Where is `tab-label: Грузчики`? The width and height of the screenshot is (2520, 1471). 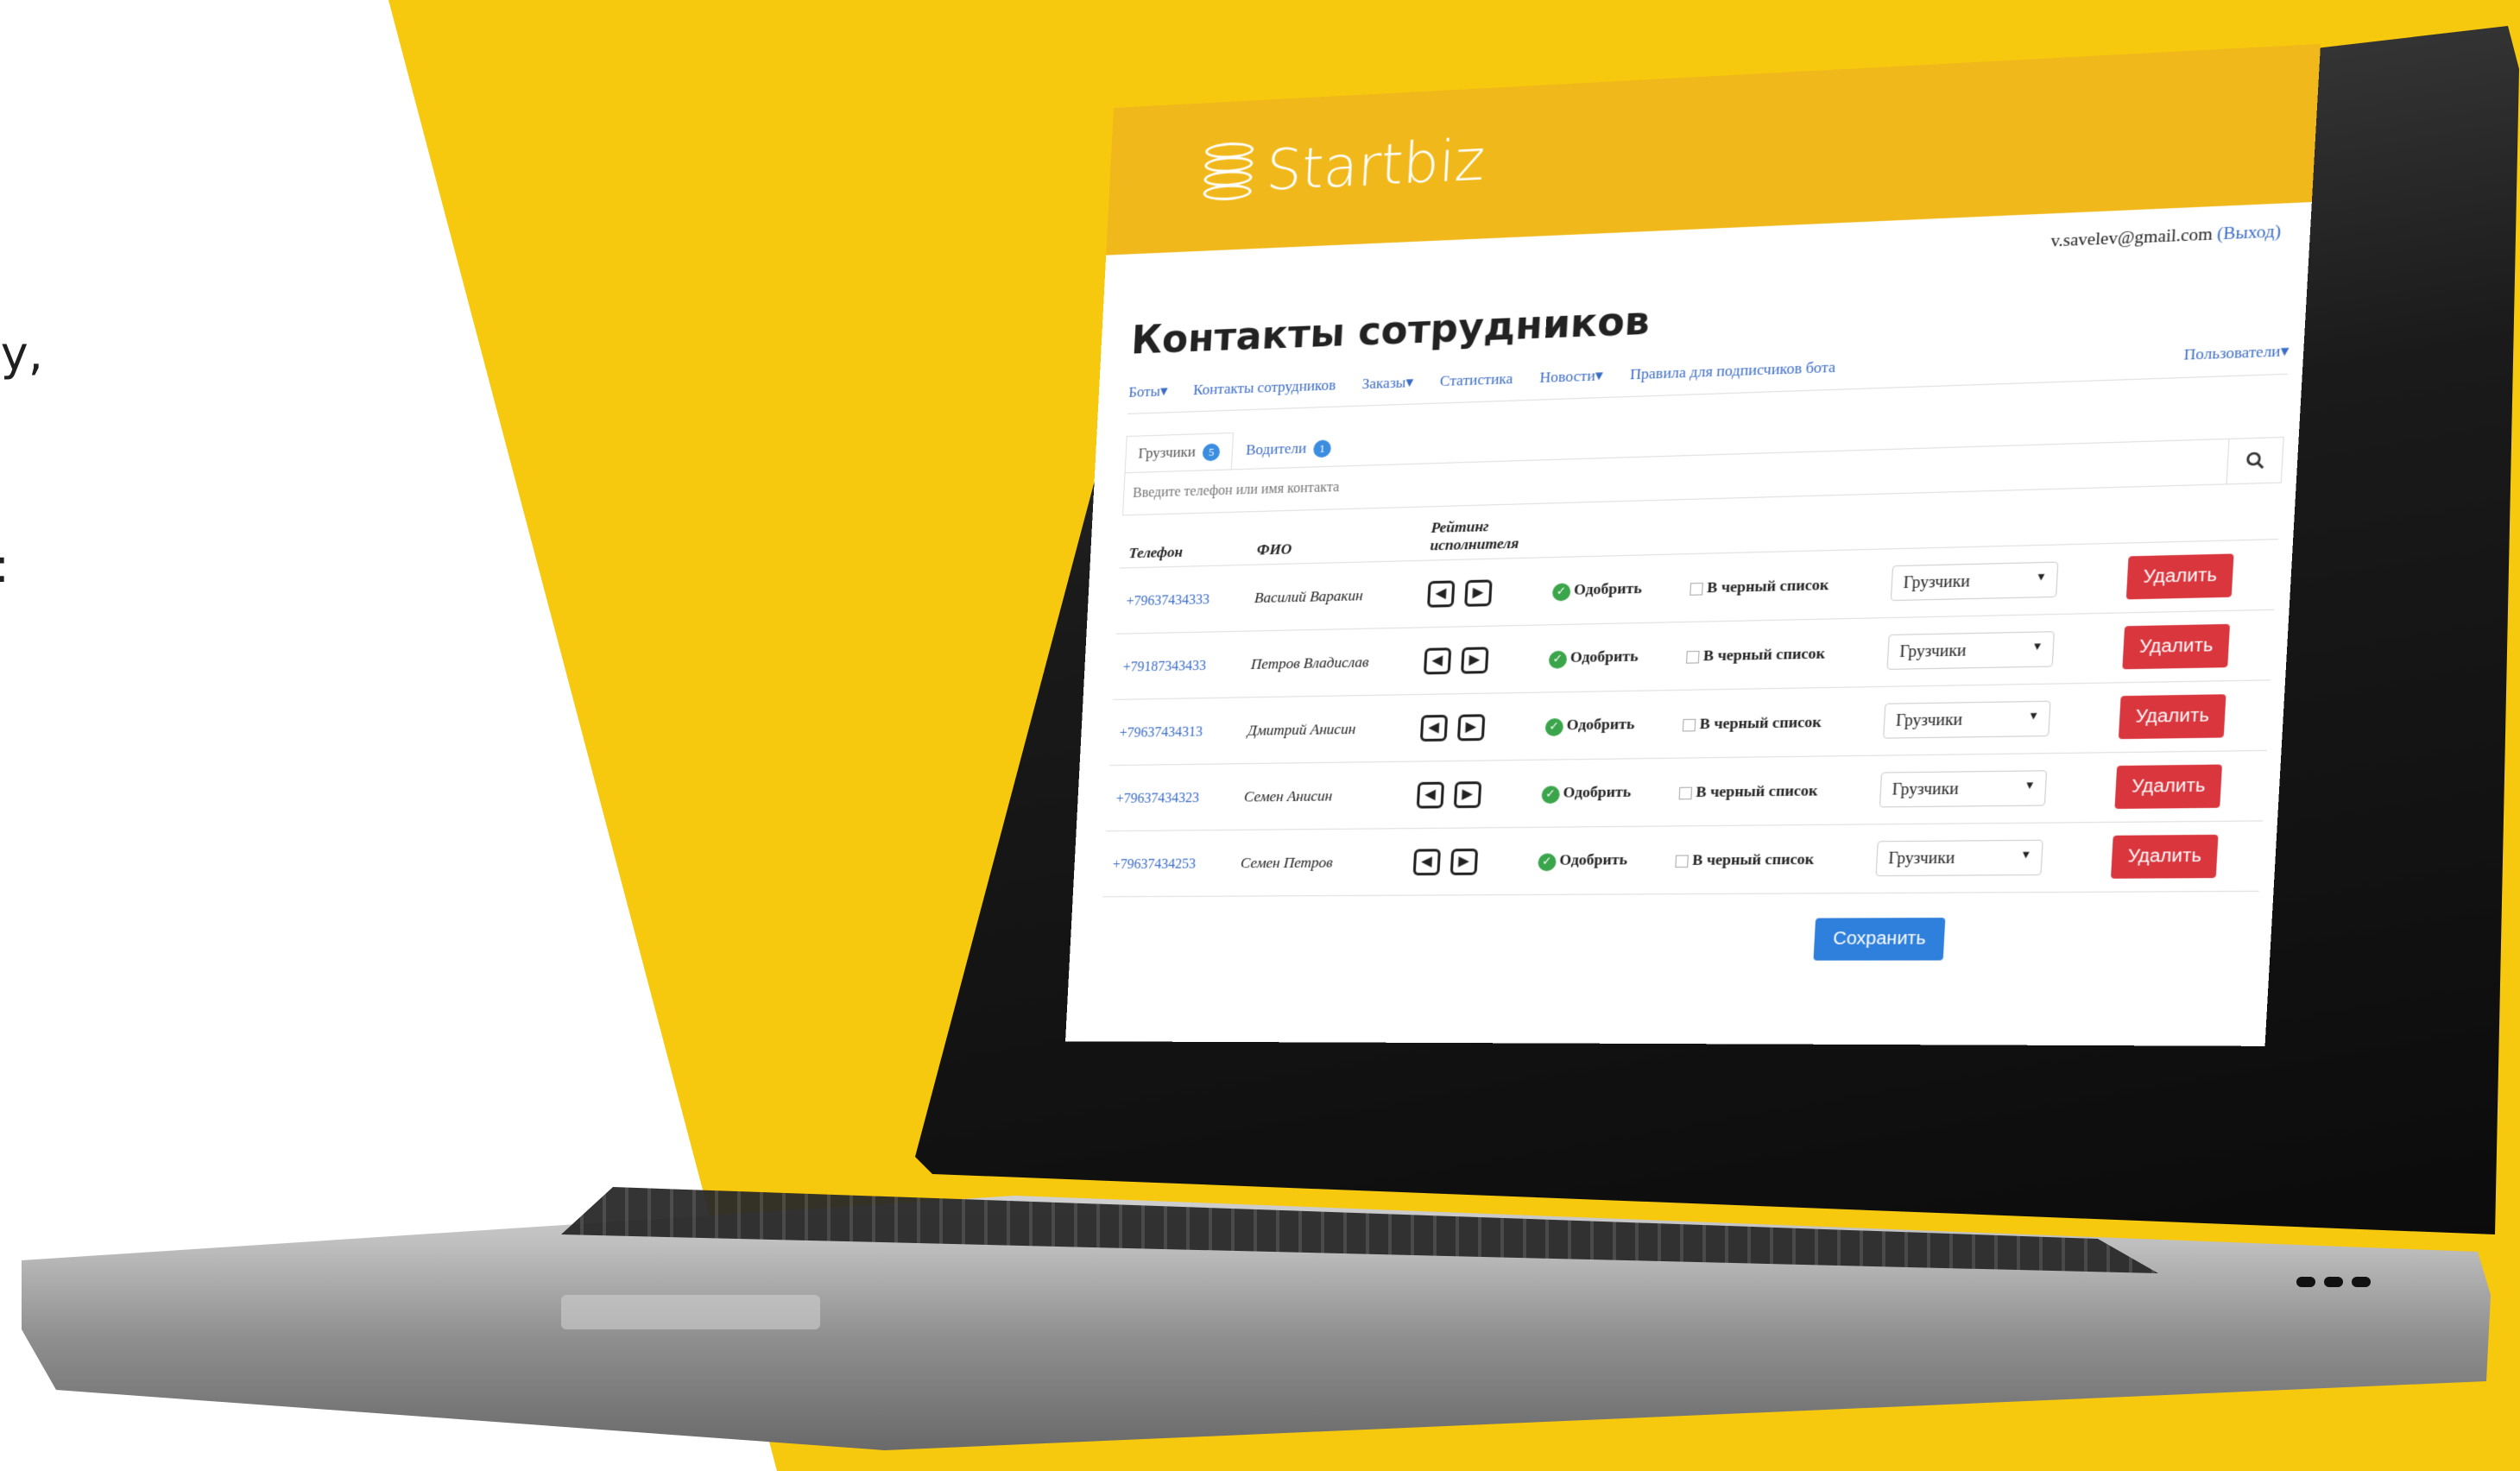
tab-label: Грузчики is located at coordinates (1167, 452).